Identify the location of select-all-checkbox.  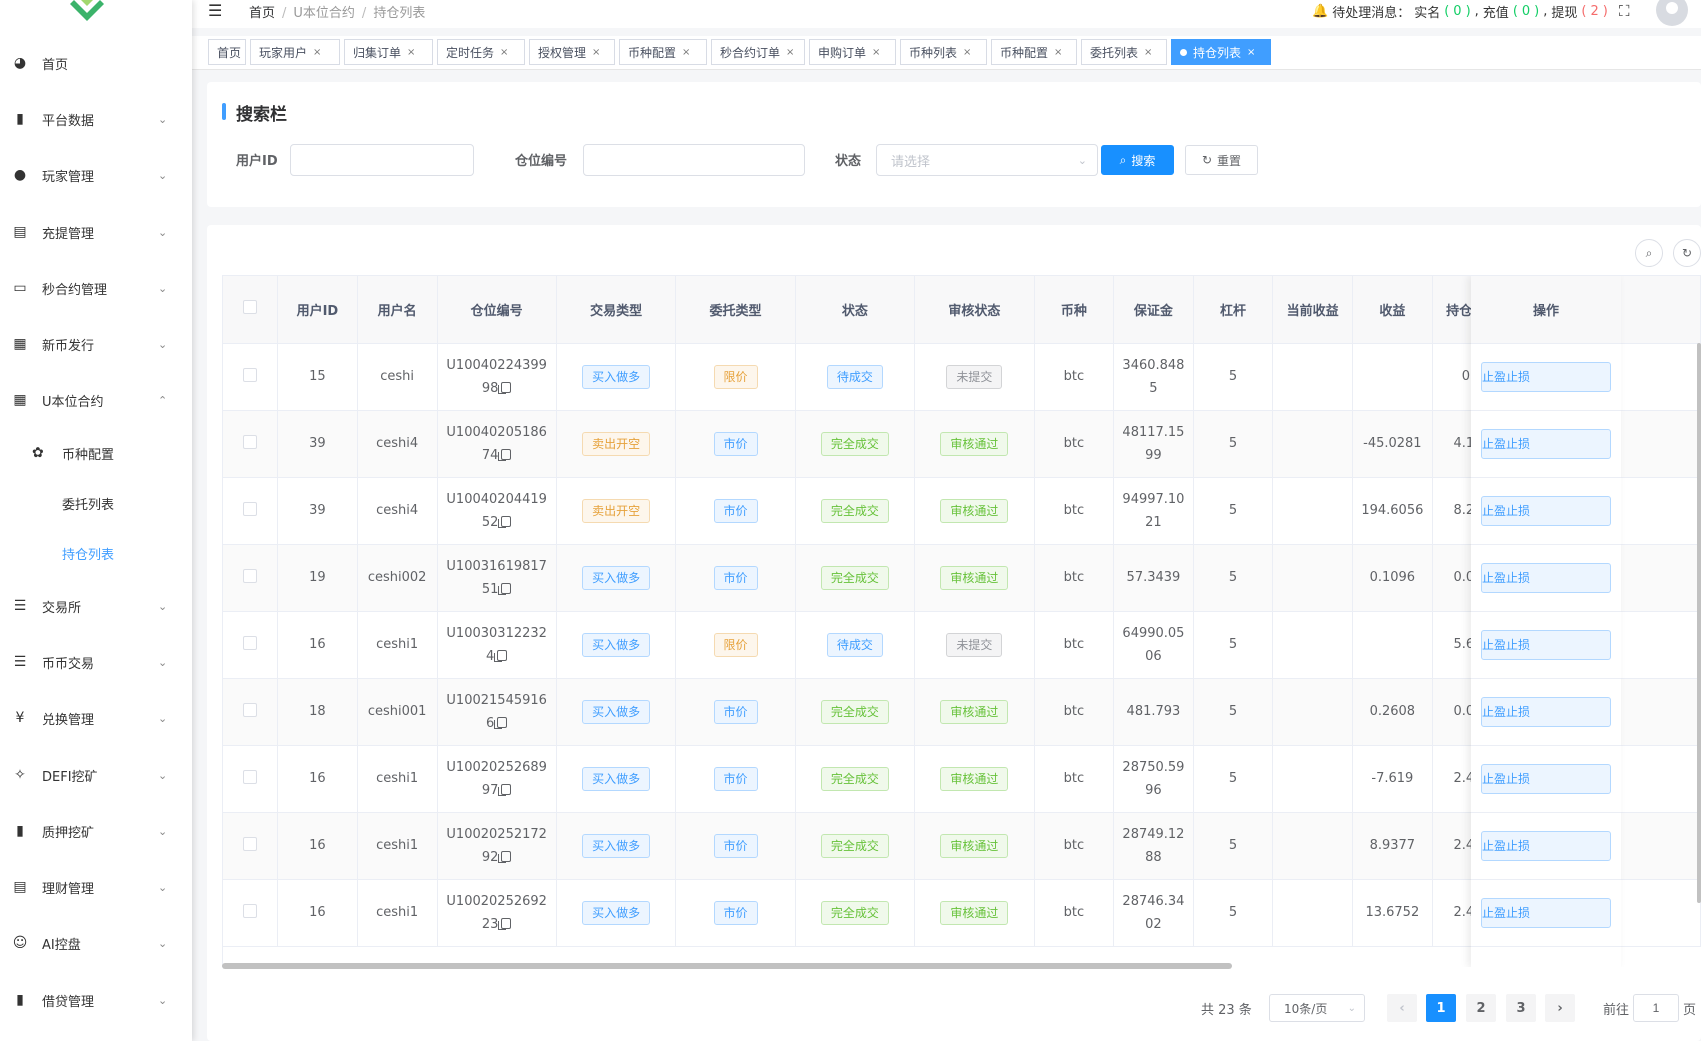
(250, 307).